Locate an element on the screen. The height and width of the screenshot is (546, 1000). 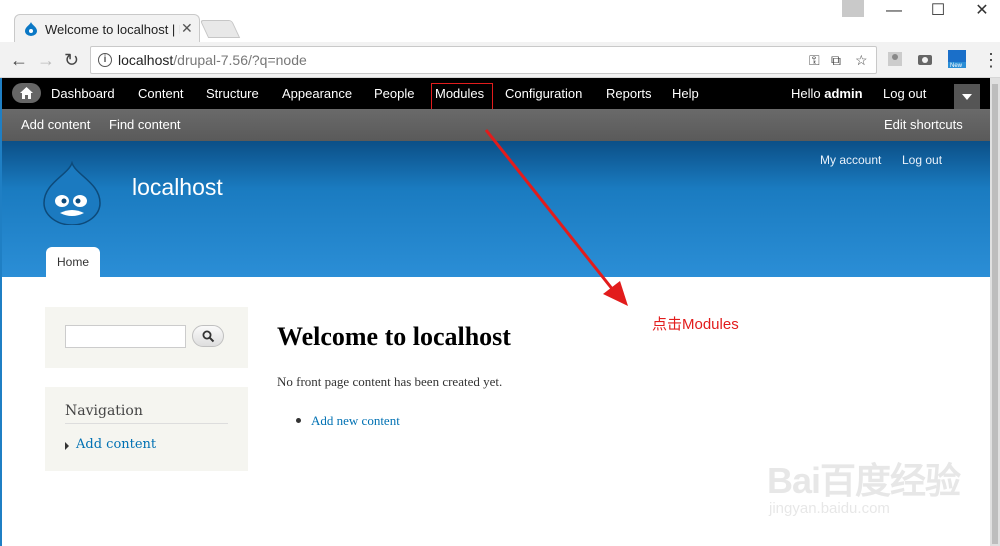
baidu-watermark: Bai百度经验 jingyan.baidu.com is located at coordinates (864, 482).